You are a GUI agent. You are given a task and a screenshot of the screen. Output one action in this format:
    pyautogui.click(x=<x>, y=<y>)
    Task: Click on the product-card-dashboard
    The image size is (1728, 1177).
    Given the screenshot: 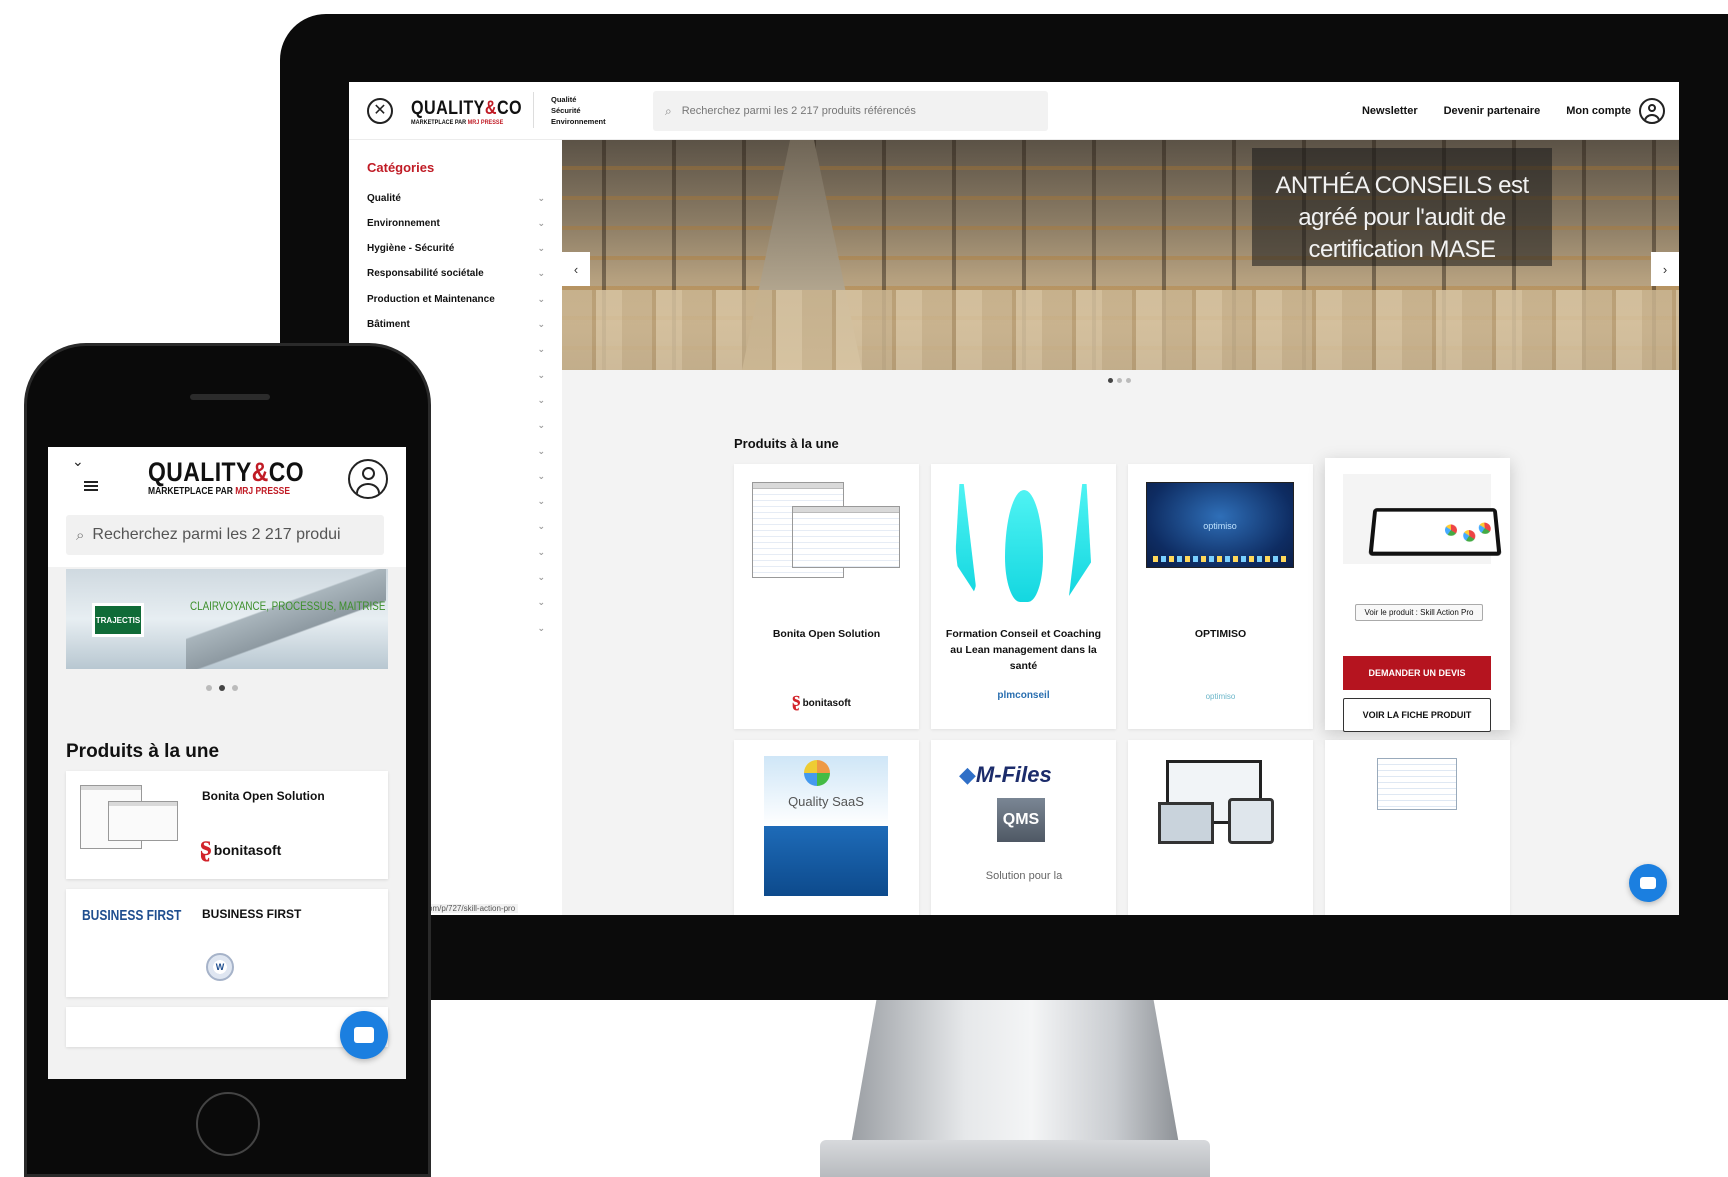 What is the action you would take?
    pyautogui.click(x=1417, y=827)
    